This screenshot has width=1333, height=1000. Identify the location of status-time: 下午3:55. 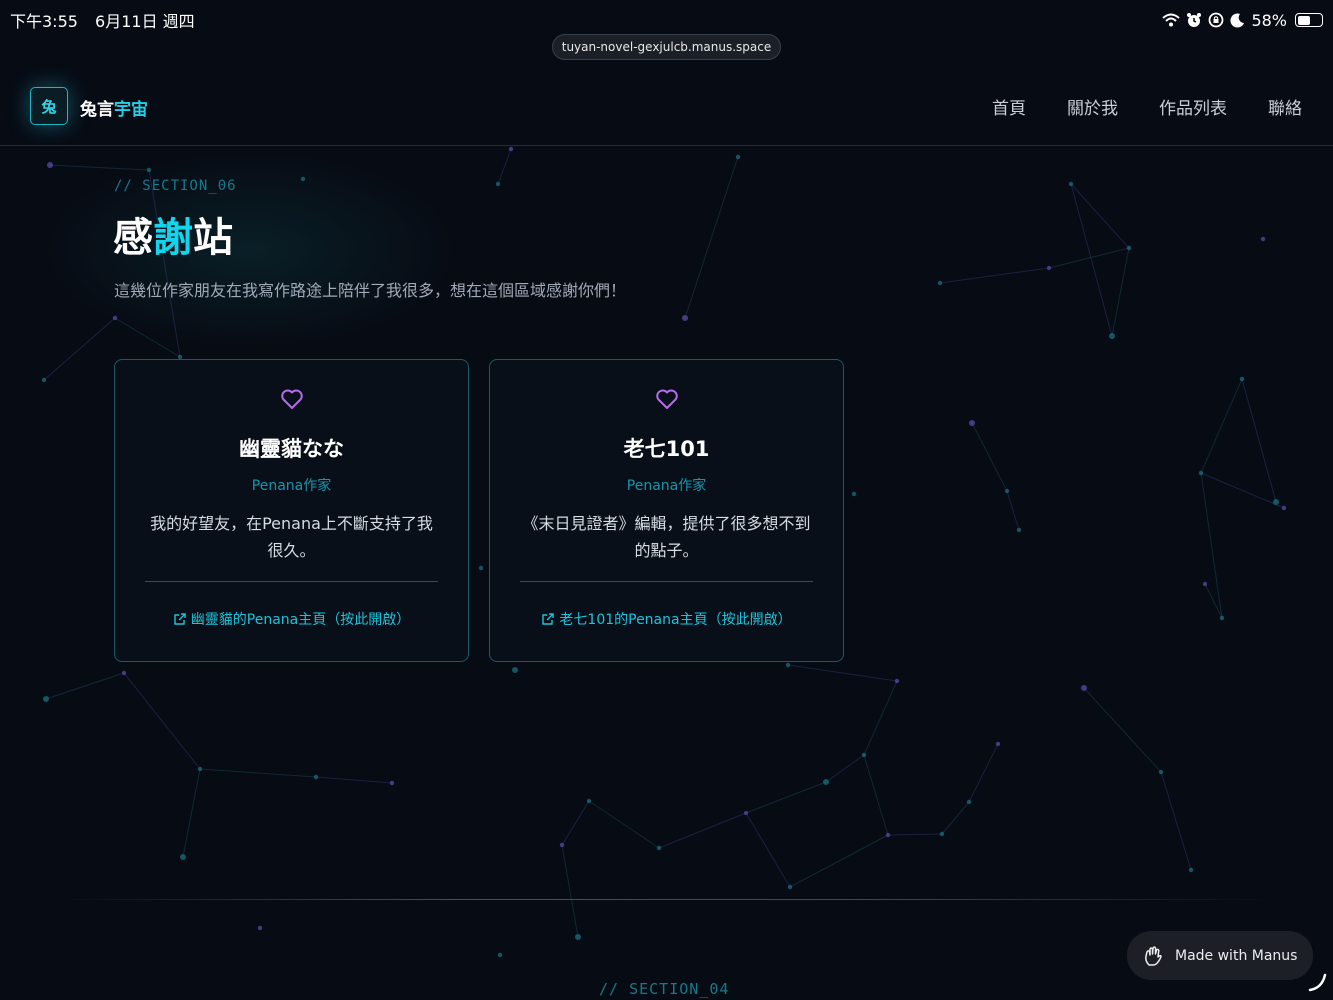
(44, 21).